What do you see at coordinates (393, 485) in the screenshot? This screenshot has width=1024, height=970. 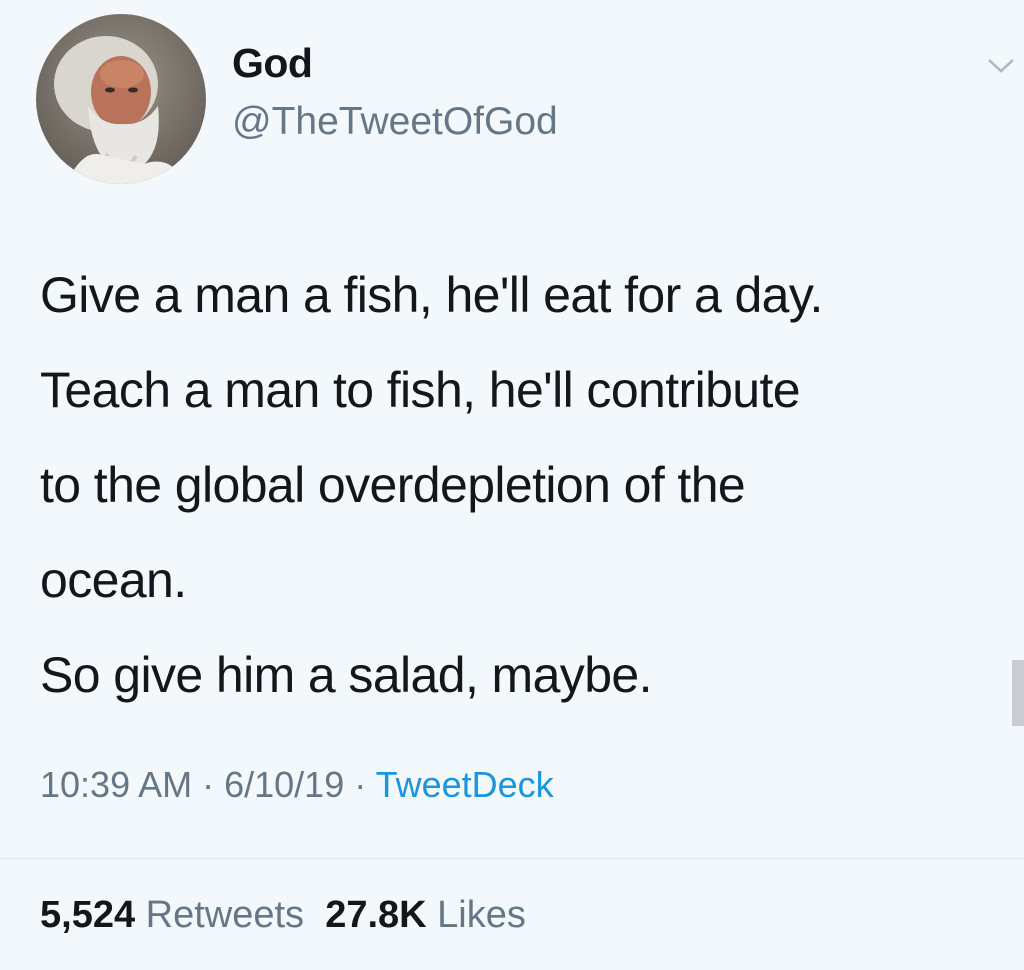 I see `tweet-text-line: to the global overdepletion of the` at bounding box center [393, 485].